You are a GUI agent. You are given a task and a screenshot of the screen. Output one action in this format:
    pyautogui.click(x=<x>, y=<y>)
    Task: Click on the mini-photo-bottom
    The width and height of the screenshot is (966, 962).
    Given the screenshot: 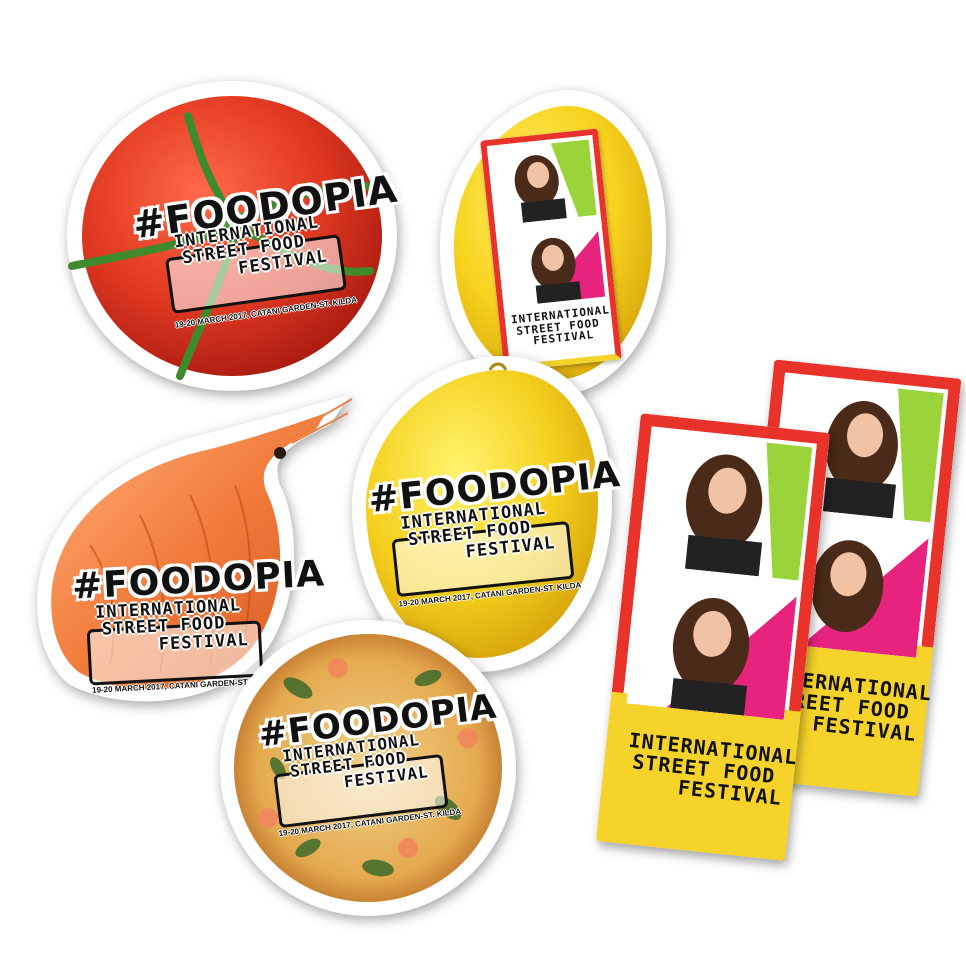 What is the action you would take?
    pyautogui.click(x=552, y=264)
    